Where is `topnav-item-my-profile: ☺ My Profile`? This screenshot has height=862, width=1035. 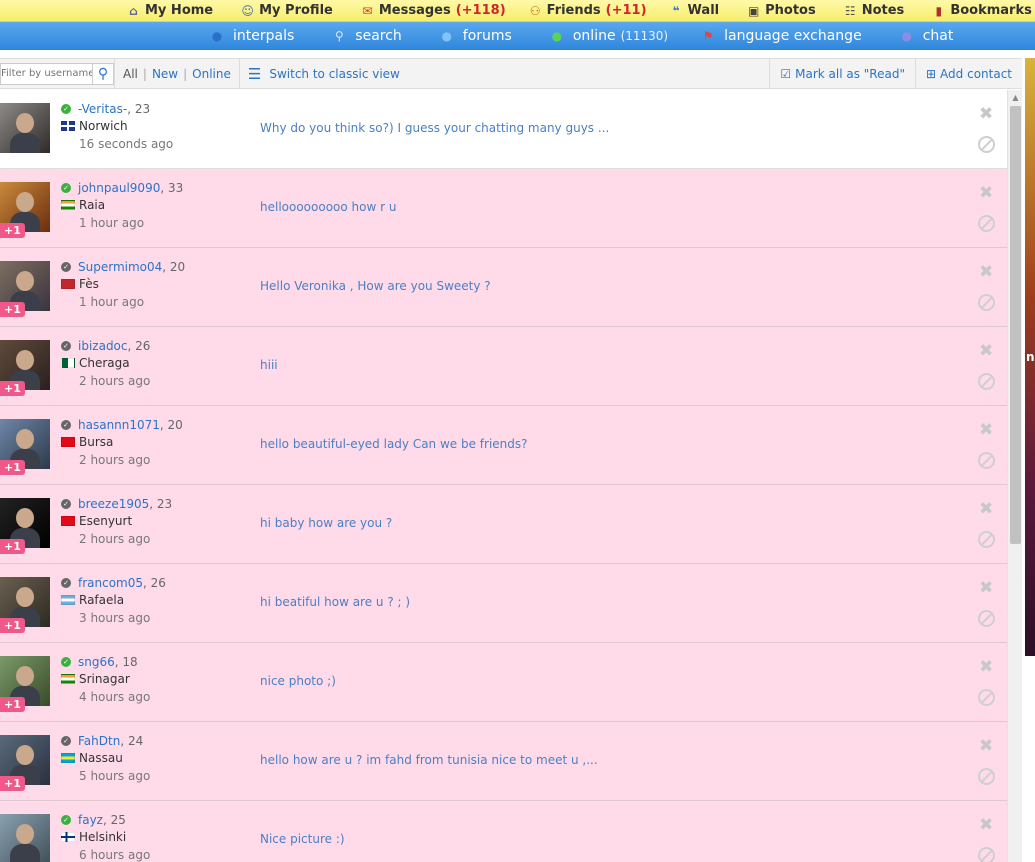
topnav-item-my-profile: ☺ My Profile is located at coordinates (289, 10).